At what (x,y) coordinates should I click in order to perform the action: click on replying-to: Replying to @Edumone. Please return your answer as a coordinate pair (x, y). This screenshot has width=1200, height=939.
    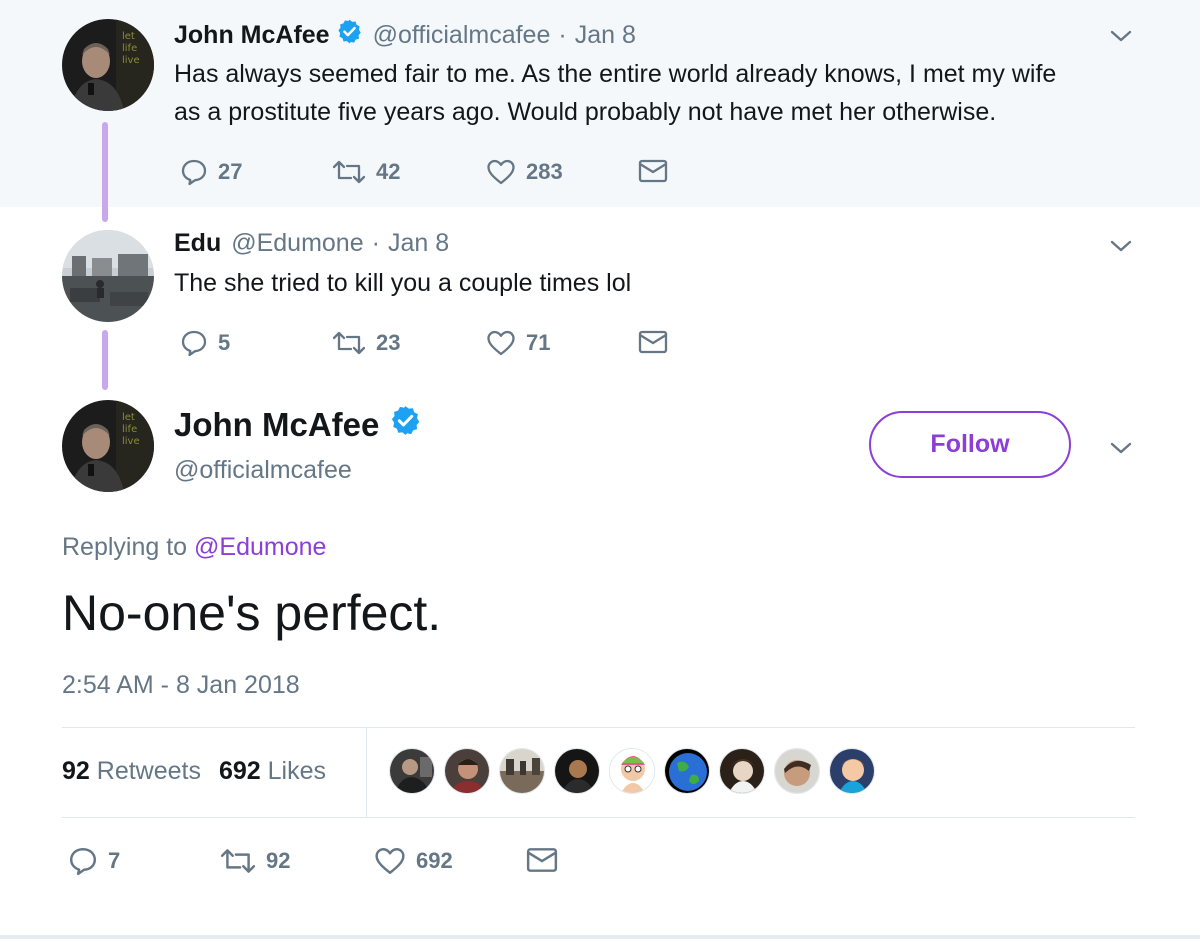
    Looking at the image, I should click on (194, 547).